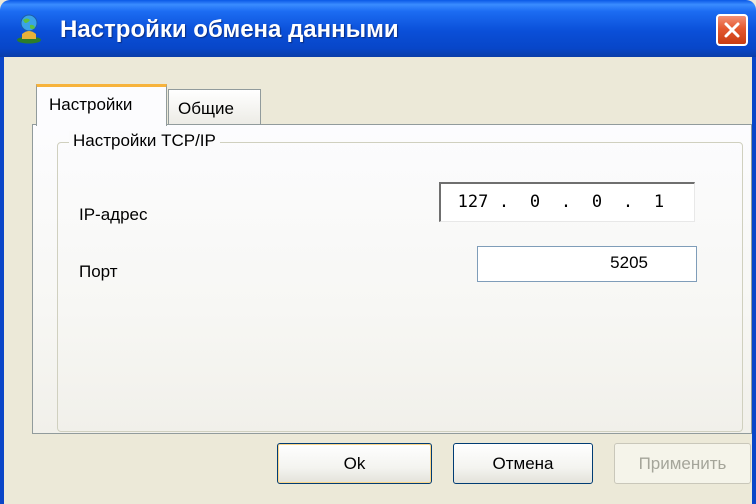 The image size is (756, 504). What do you see at coordinates (597, 202) in the screenshot?
I see `ip-octet-3: 0` at bounding box center [597, 202].